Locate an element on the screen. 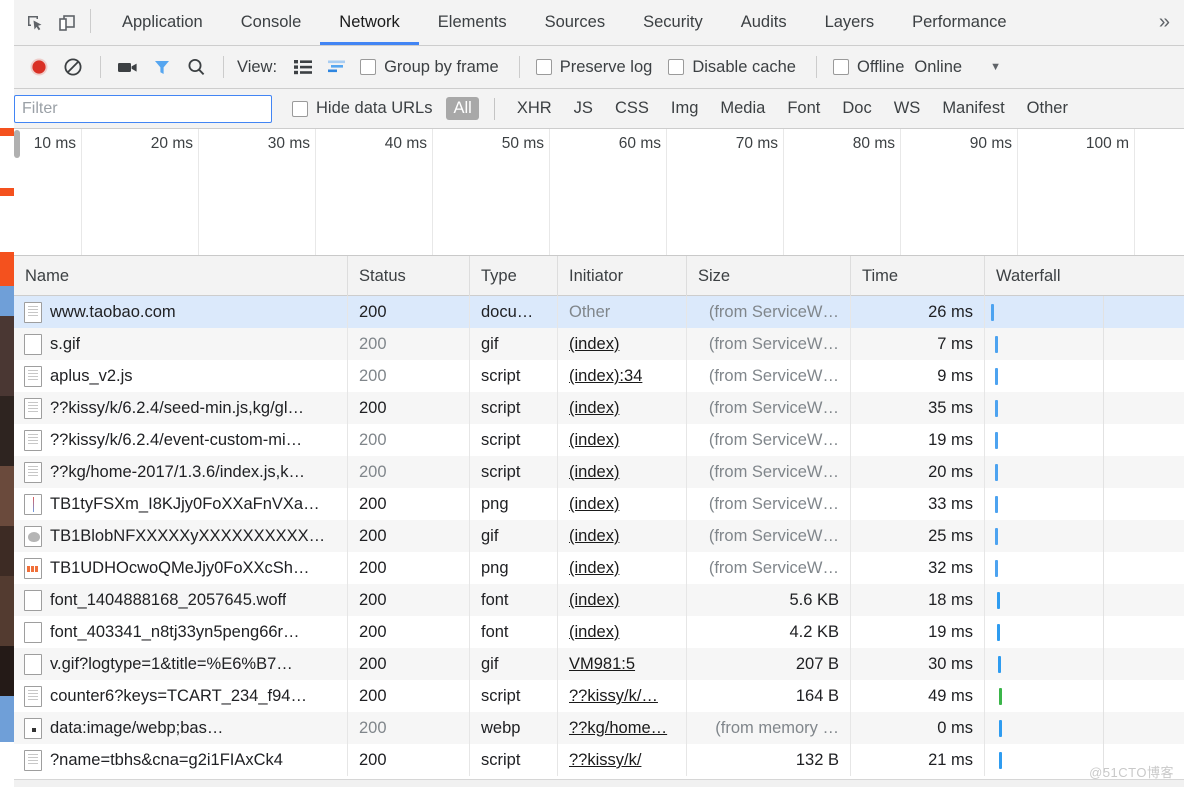 The width and height of the screenshot is (1184, 787). cell-type: script is located at coordinates (514, 376).